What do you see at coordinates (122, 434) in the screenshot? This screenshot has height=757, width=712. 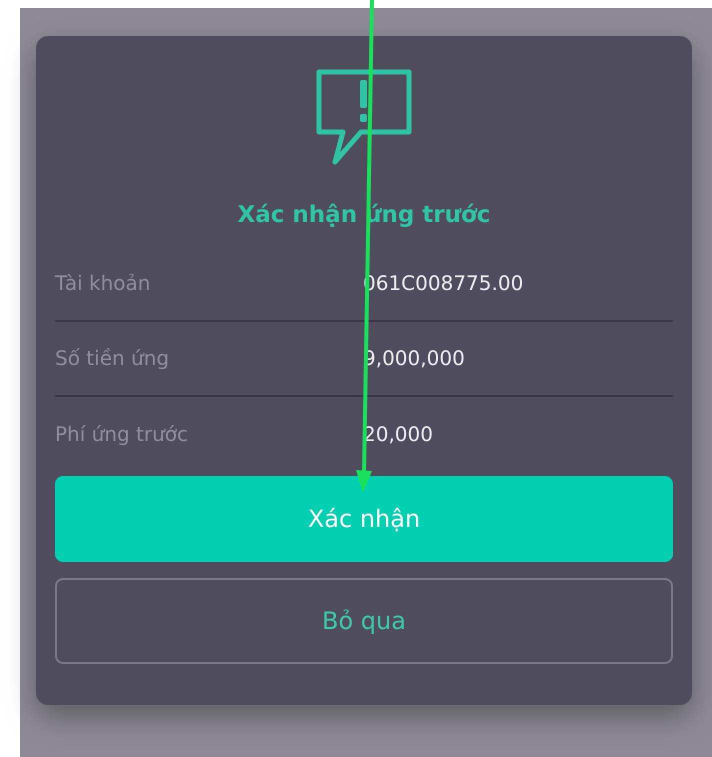 I see `field-label: Phí ứng trước` at bounding box center [122, 434].